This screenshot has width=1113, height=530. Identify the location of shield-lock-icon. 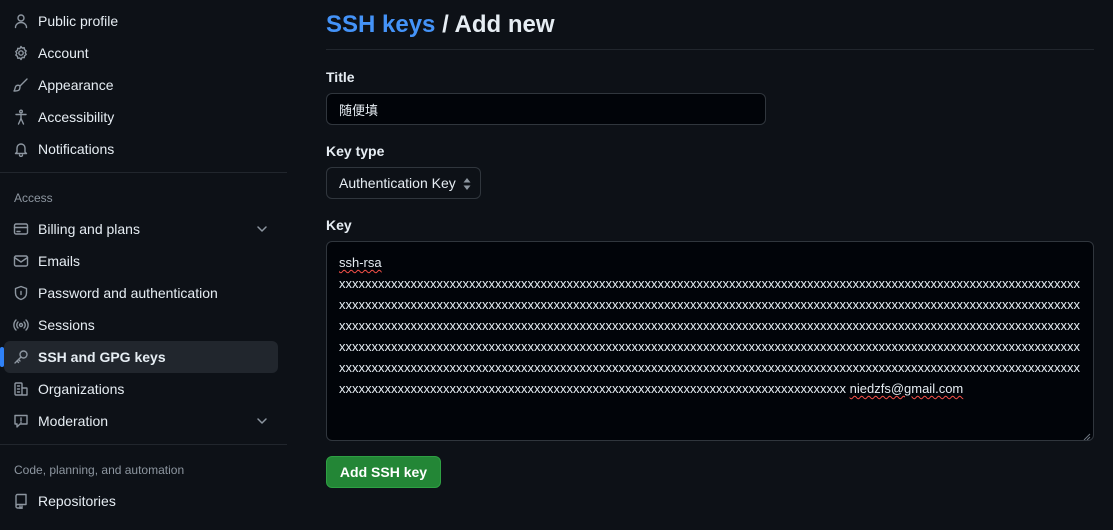
(21, 293).